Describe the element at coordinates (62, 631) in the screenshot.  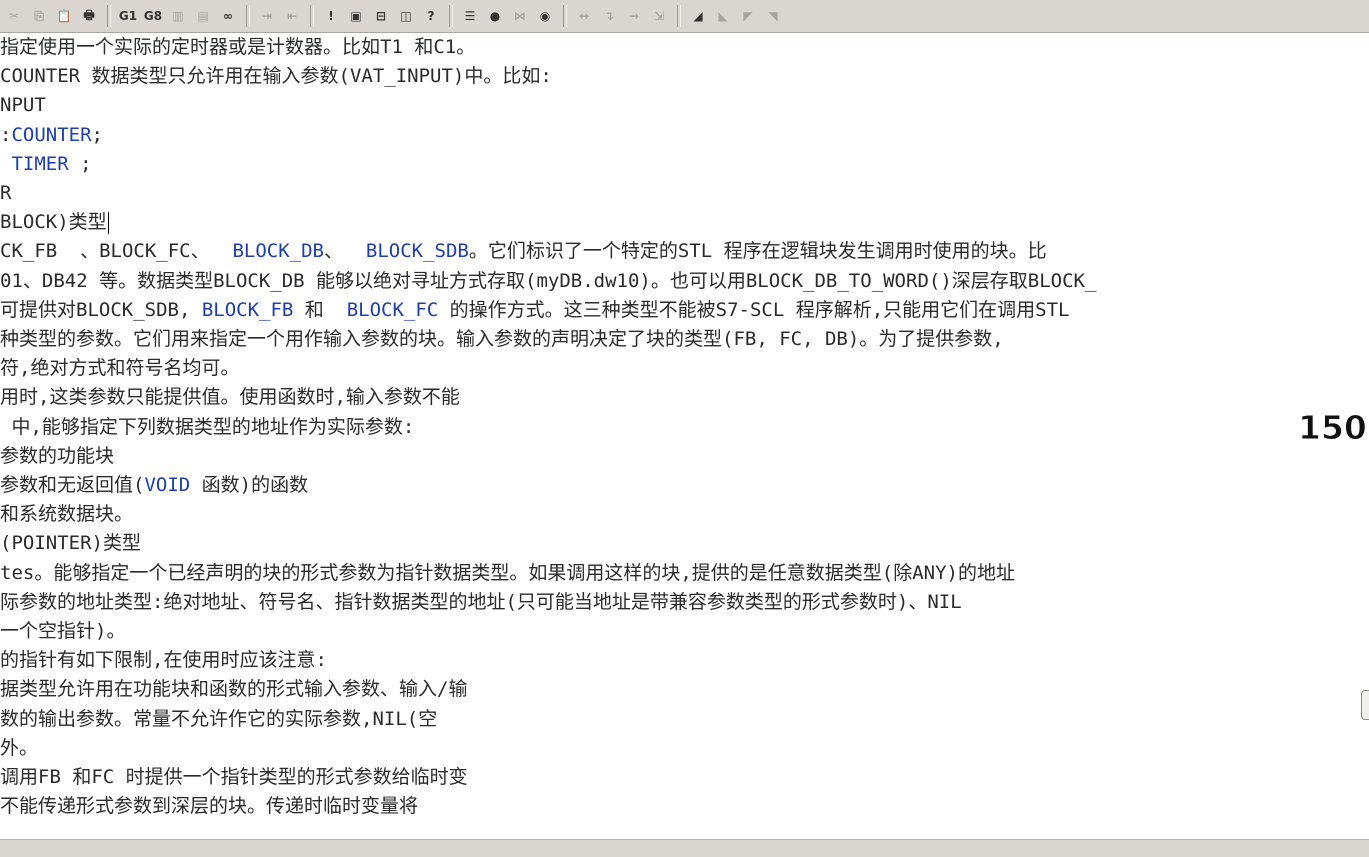
I see `text-line: 一个空指针)。` at that location.